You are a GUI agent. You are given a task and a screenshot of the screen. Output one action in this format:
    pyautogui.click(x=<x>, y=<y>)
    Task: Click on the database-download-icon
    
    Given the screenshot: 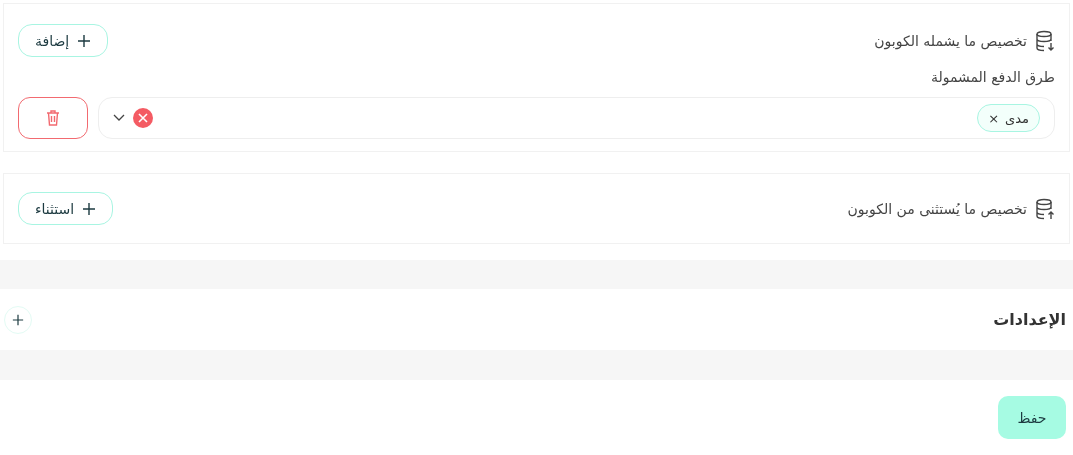 What is the action you would take?
    pyautogui.click(x=1045, y=40)
    